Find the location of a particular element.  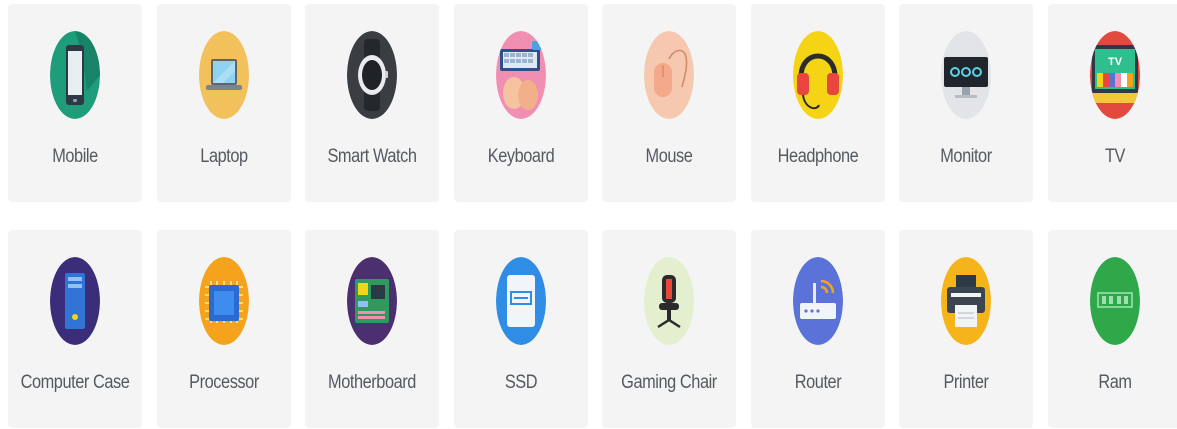

mouse-icon is located at coordinates (669, 75).